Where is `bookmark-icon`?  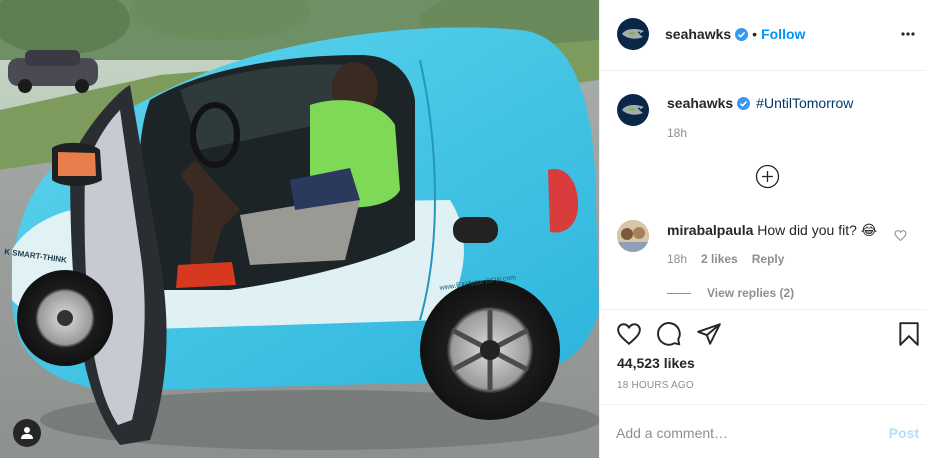
bookmark-icon is located at coordinates (909, 334).